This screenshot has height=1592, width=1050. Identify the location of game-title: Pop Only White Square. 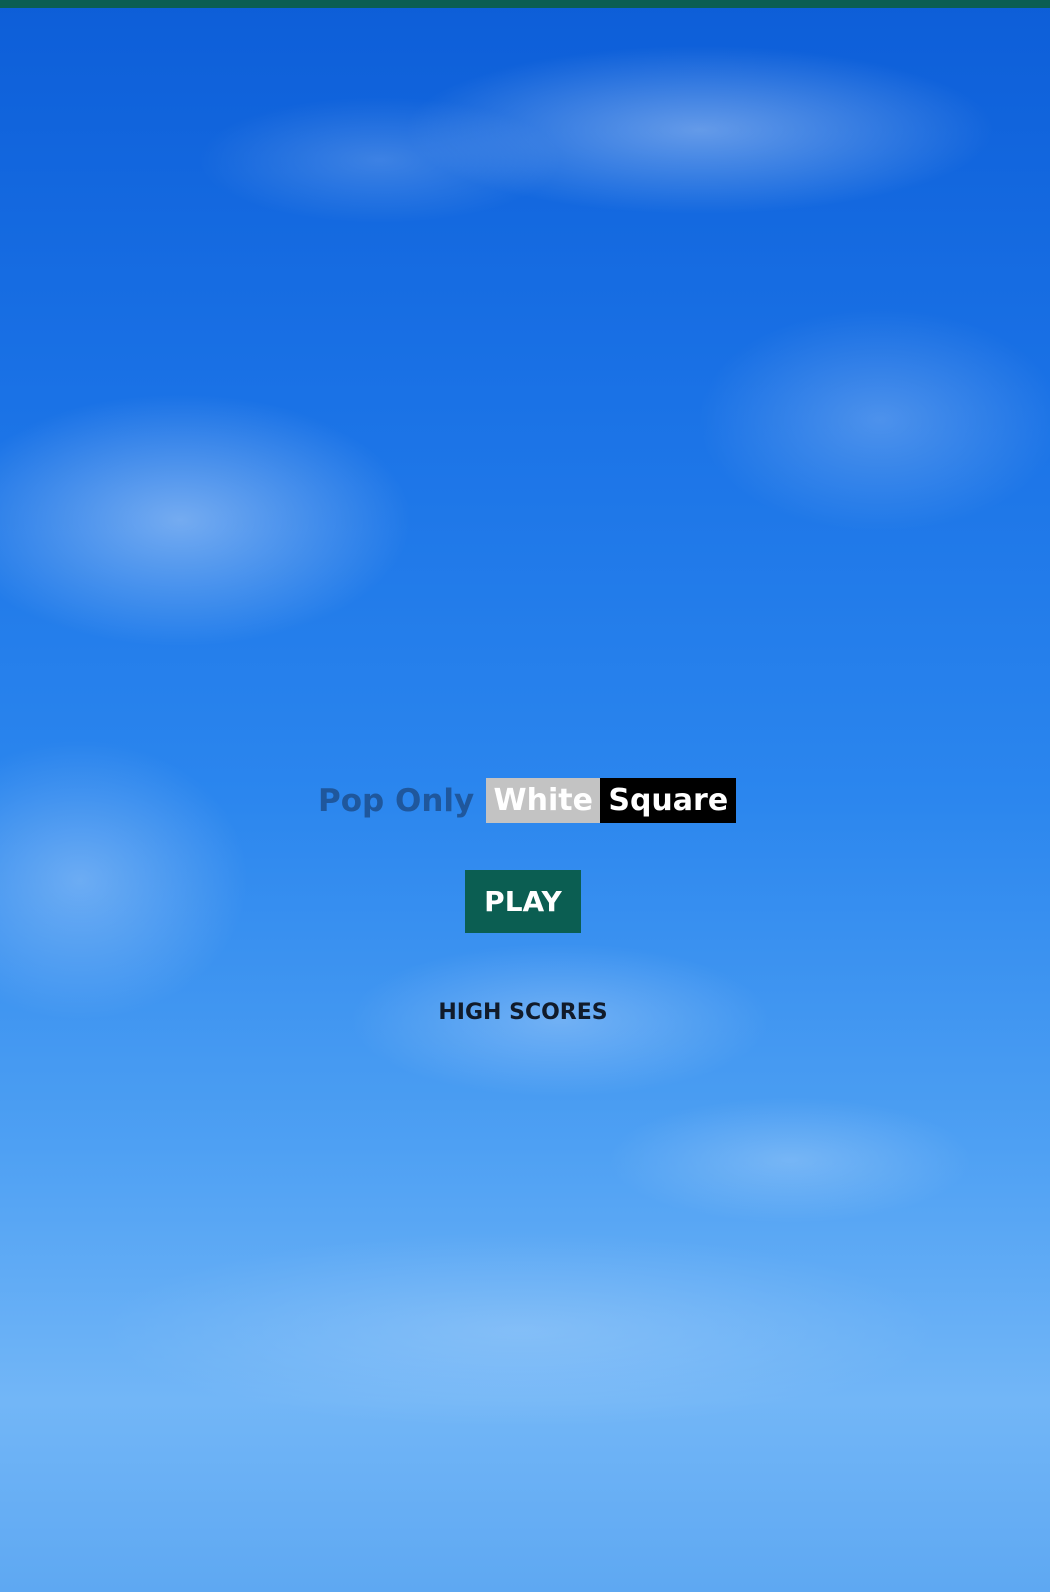
(527, 800).